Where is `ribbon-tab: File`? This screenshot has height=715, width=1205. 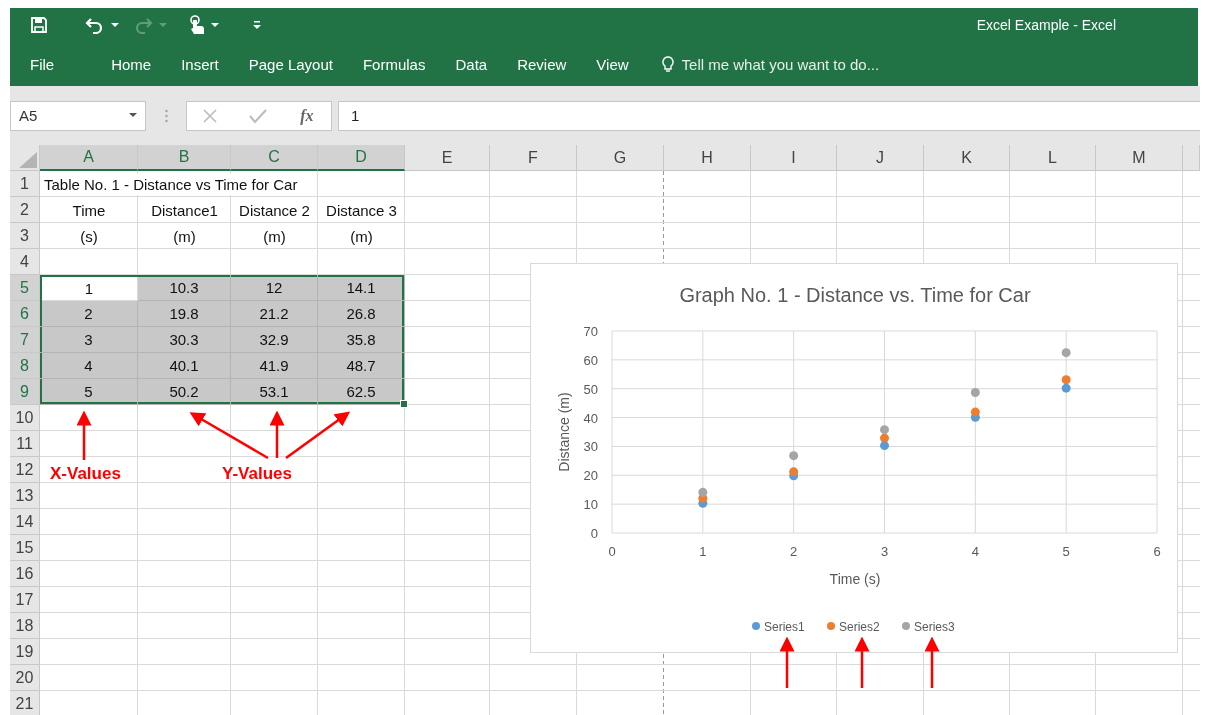
ribbon-tab: File is located at coordinates (43, 64).